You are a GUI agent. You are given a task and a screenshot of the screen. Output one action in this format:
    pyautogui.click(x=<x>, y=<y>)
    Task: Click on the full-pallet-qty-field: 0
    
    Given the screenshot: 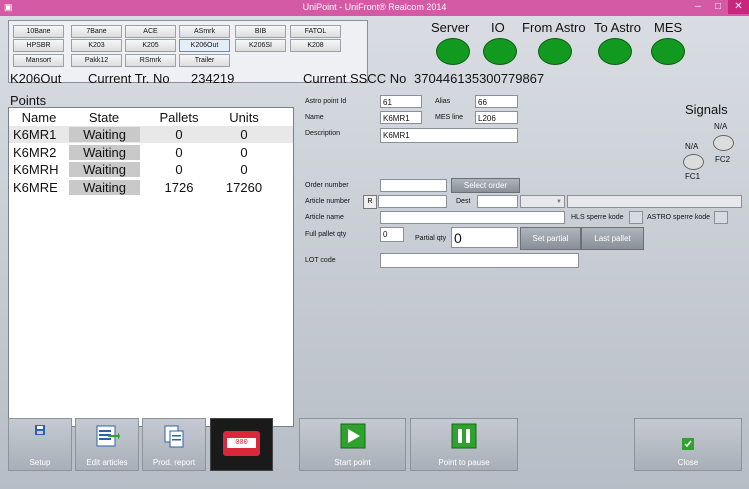 What is the action you would take?
    pyautogui.click(x=392, y=234)
    